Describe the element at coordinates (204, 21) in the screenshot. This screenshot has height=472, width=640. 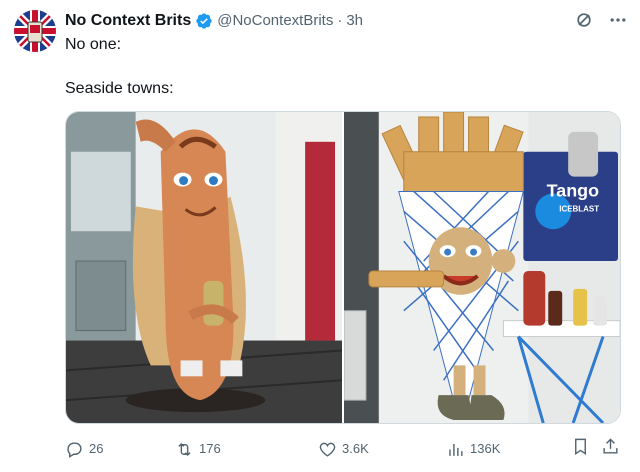
I see `verified-badge-icon` at that location.